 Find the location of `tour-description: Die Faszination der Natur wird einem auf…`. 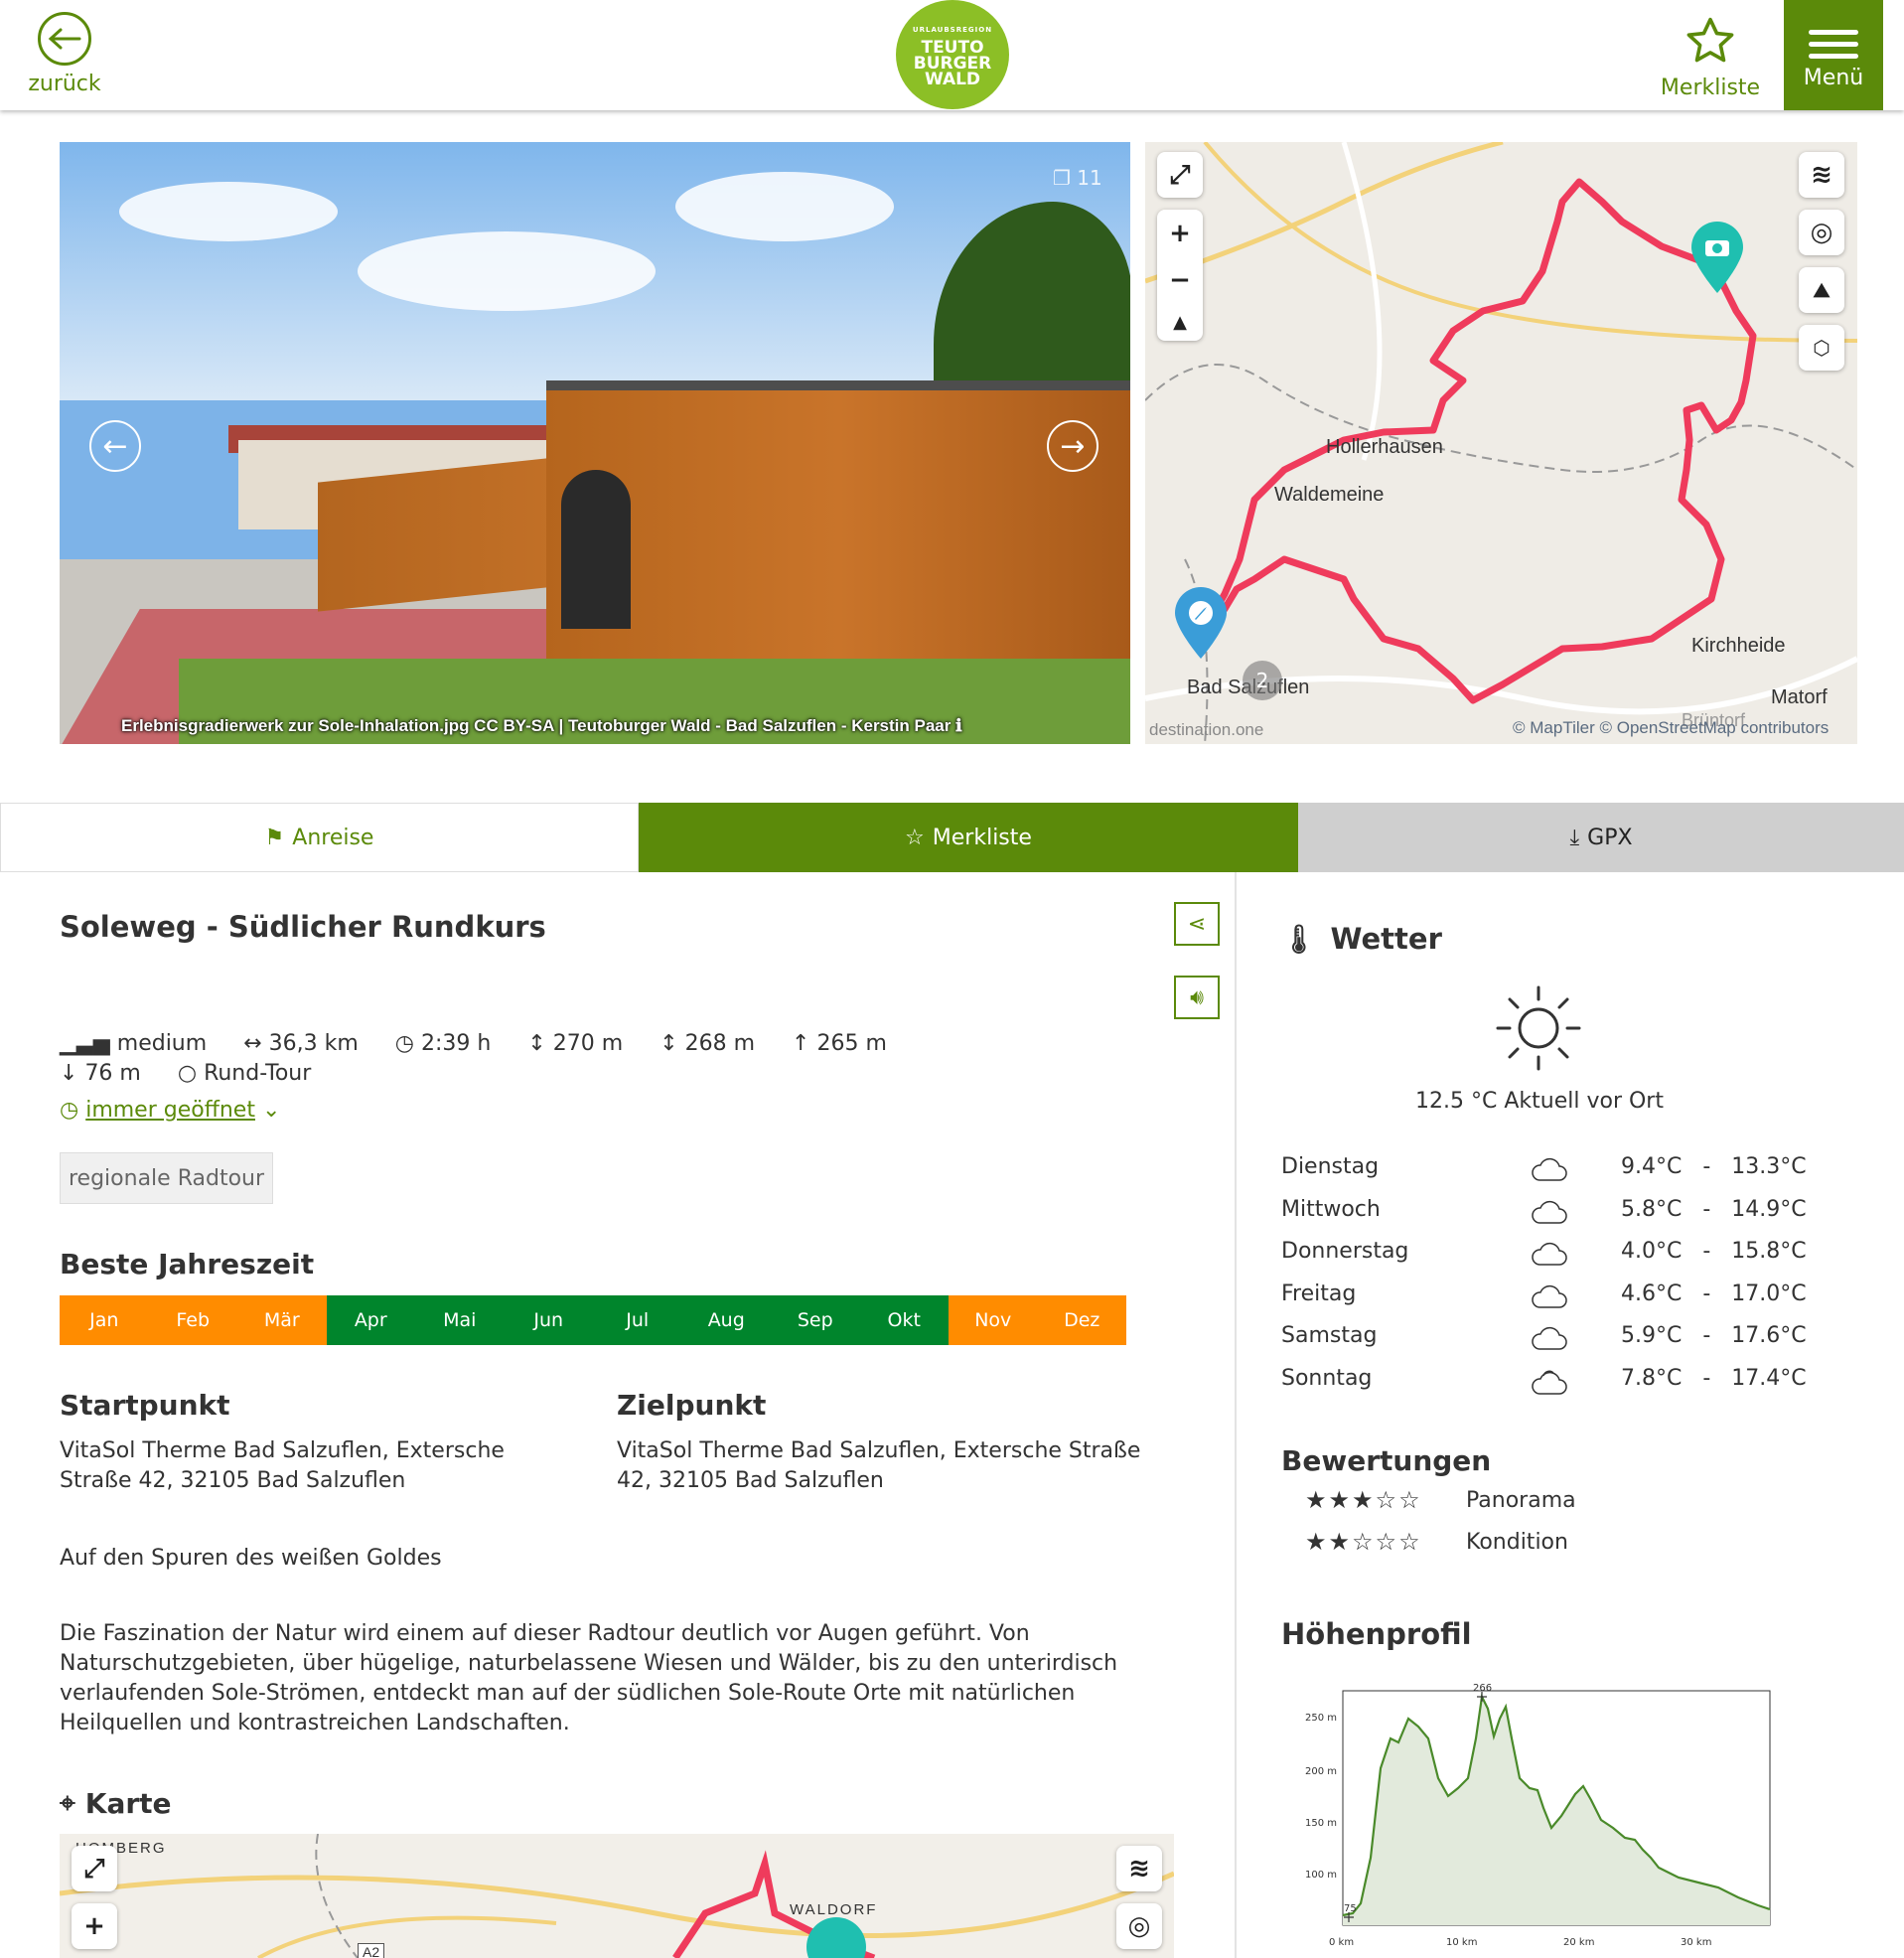

tour-description: Die Faszination der Natur wird einem auf… is located at coordinates (589, 1678).